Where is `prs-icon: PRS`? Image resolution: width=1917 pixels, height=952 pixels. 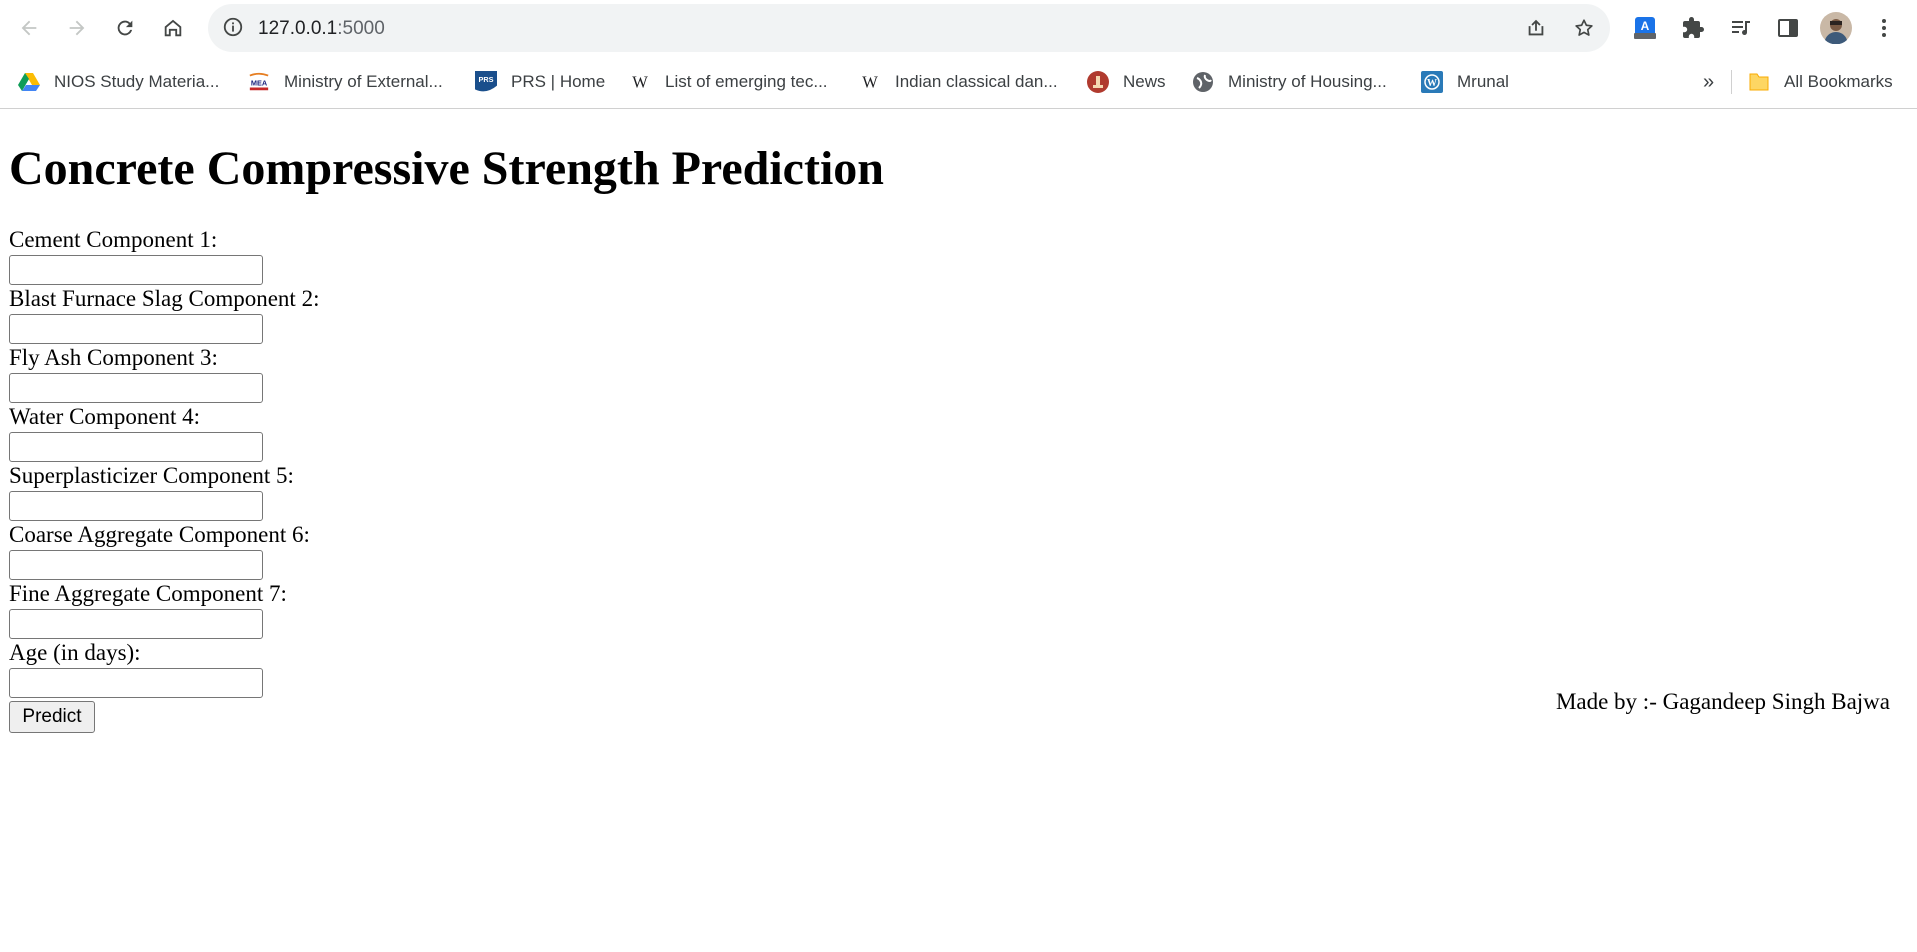
prs-icon: PRS is located at coordinates (486, 82).